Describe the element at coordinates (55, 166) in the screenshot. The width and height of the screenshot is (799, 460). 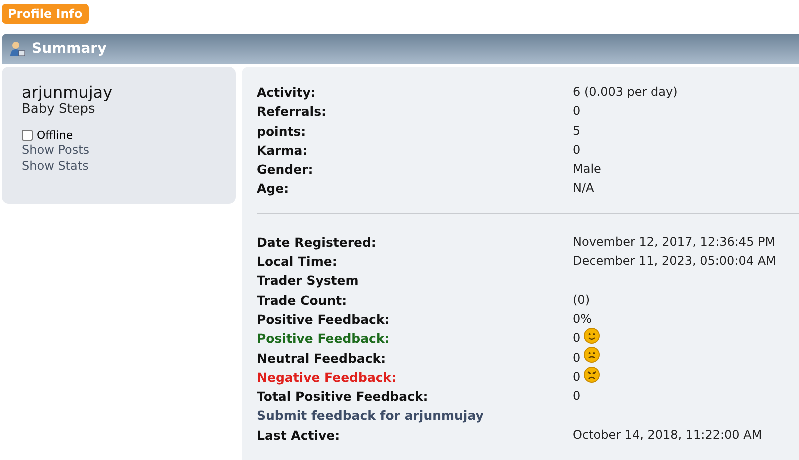
I see `profile-link: Show Stats` at that location.